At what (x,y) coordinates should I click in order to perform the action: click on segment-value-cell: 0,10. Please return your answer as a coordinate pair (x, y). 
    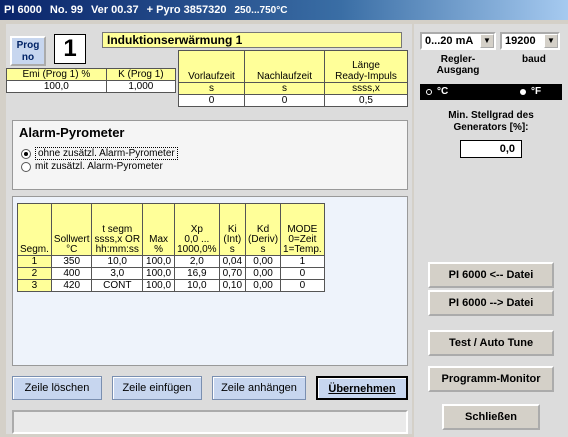
    Looking at the image, I should click on (232, 285).